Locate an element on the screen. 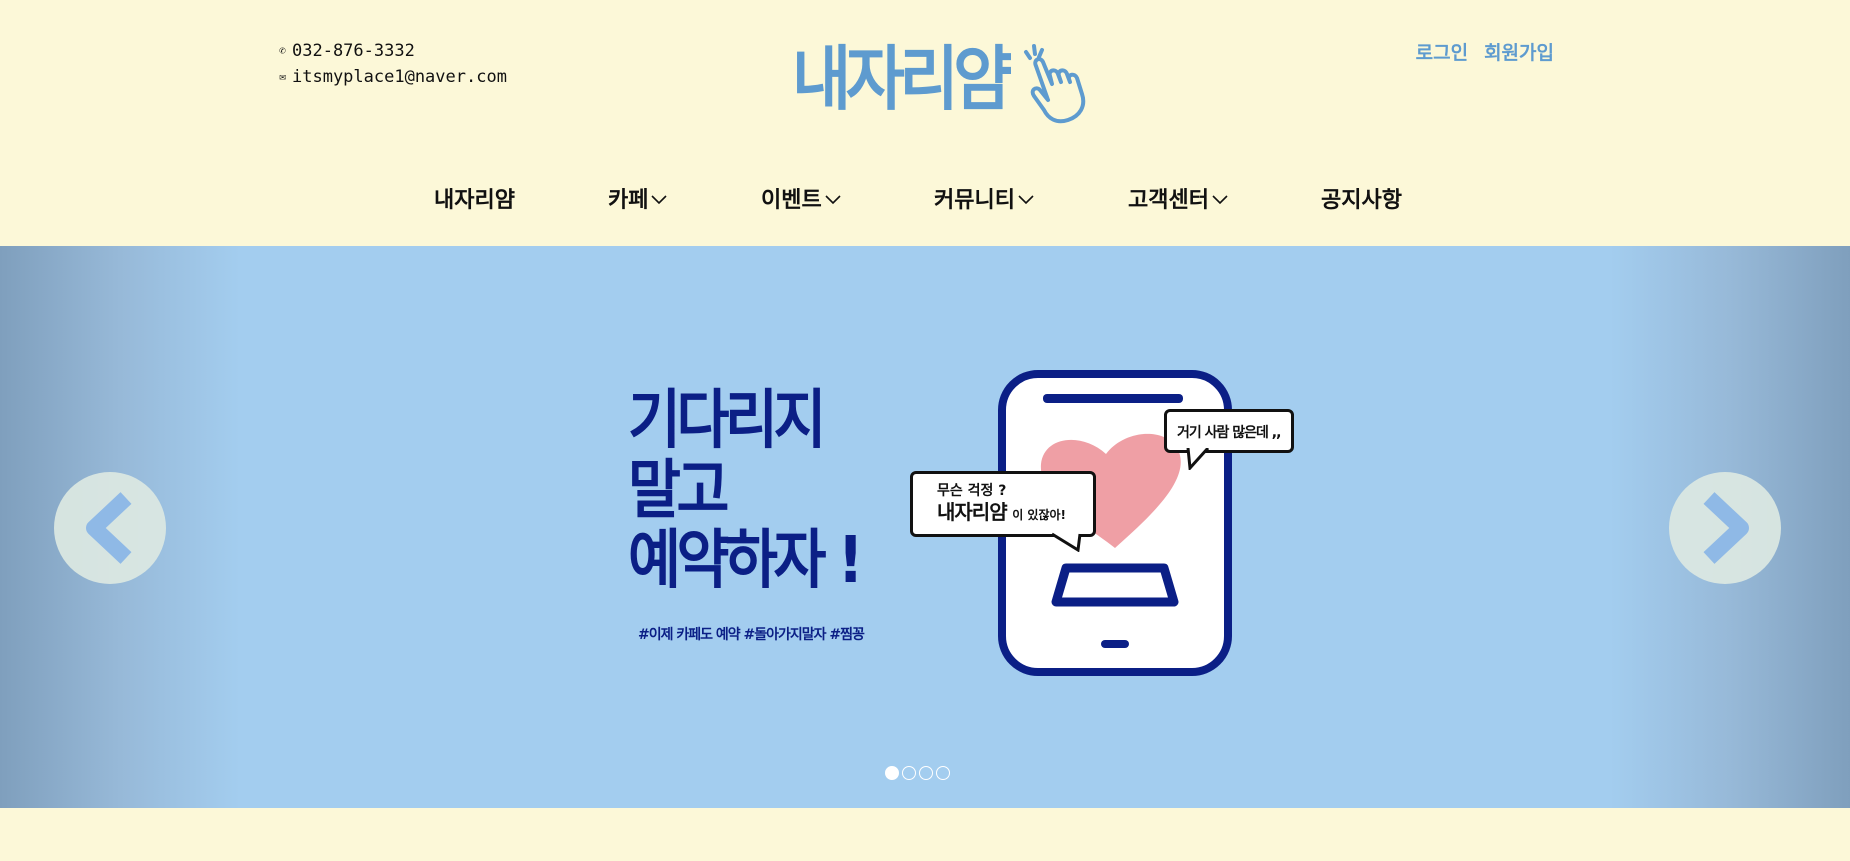 This screenshot has width=1850, height=861. phone-row: ✆ 032-876-3332 is located at coordinates (391, 51).